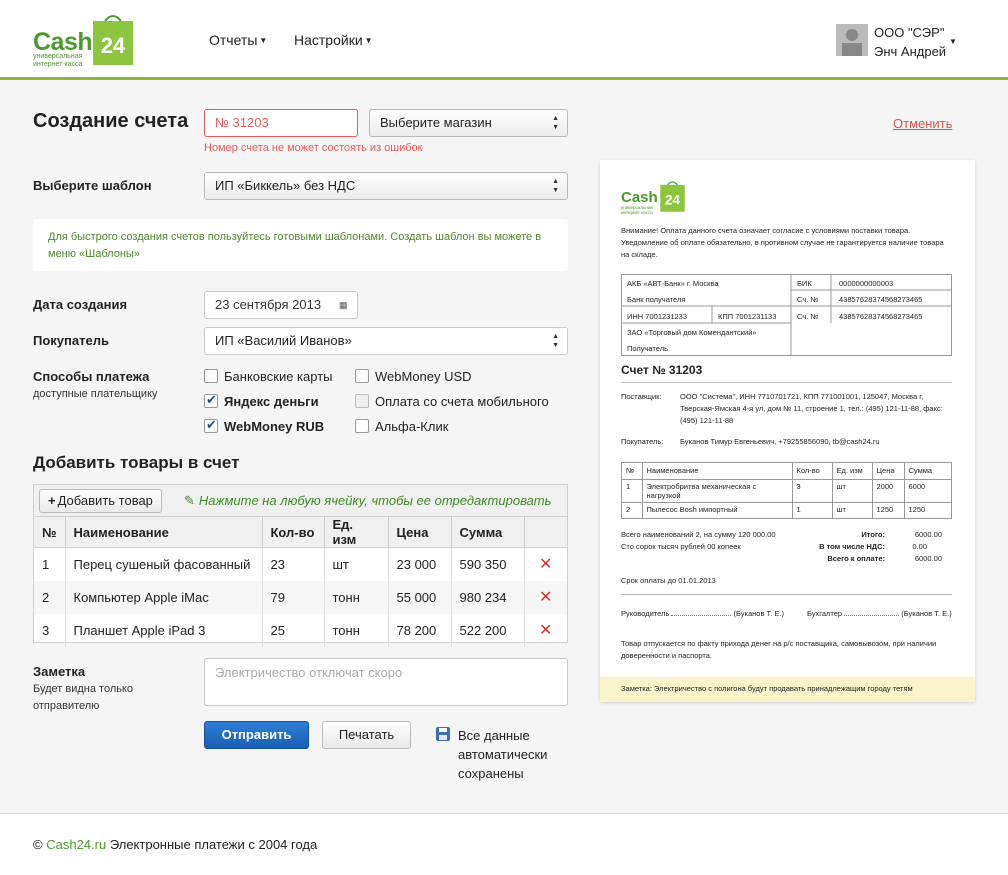 The height and width of the screenshot is (875, 1008). I want to click on cell-sum: 980 234, so click(488, 597).